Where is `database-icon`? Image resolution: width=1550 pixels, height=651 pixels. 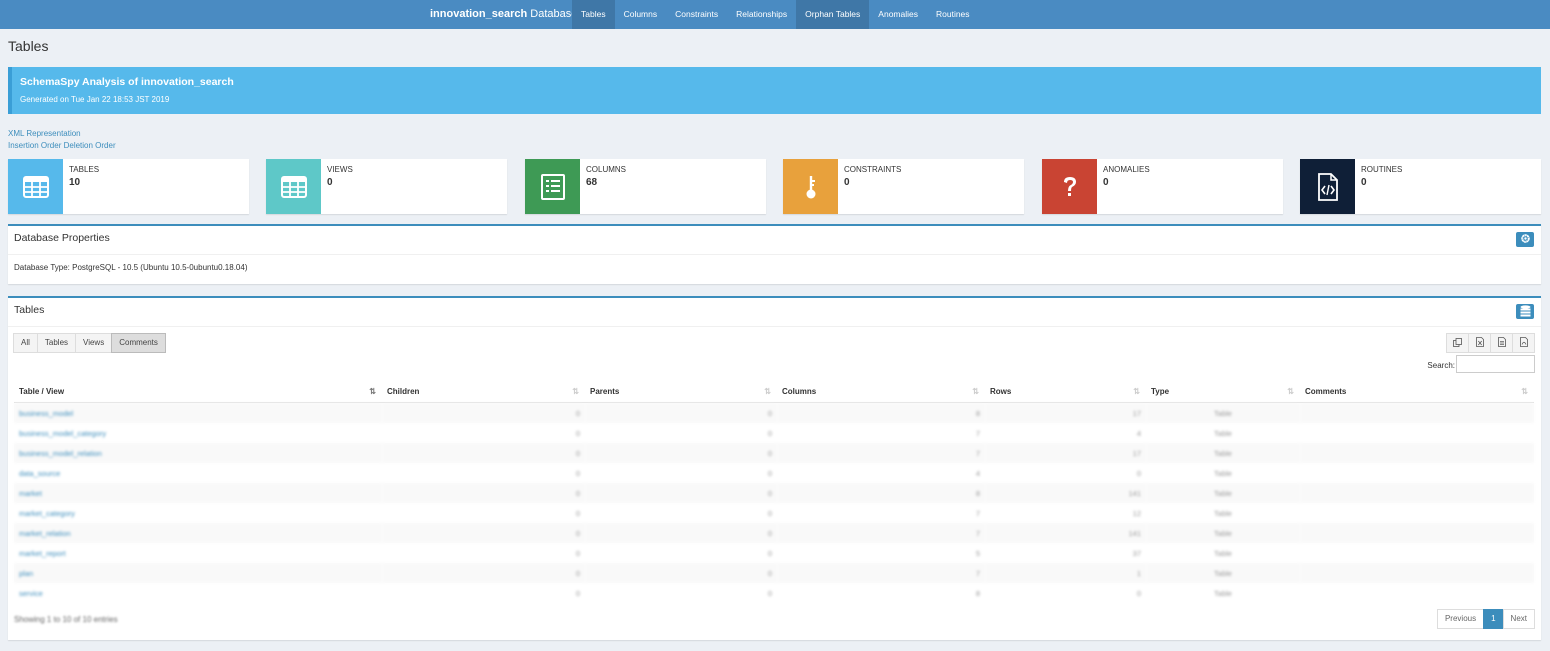
database-icon is located at coordinates (1525, 311).